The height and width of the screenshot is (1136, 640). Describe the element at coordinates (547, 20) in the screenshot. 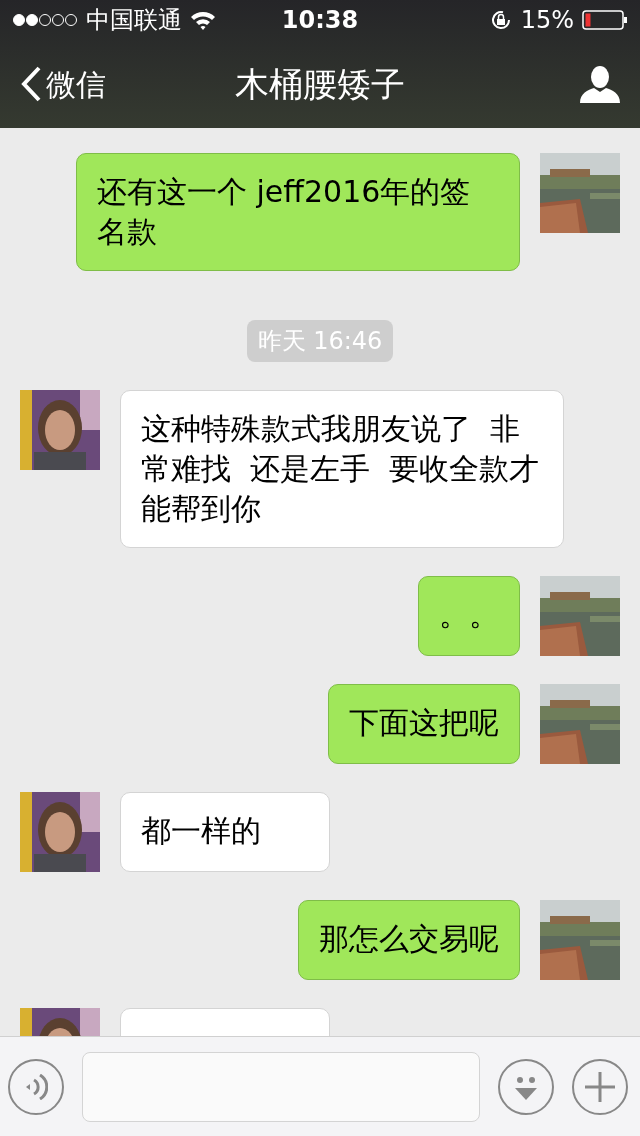

I see `battery-percent: 15%` at that location.